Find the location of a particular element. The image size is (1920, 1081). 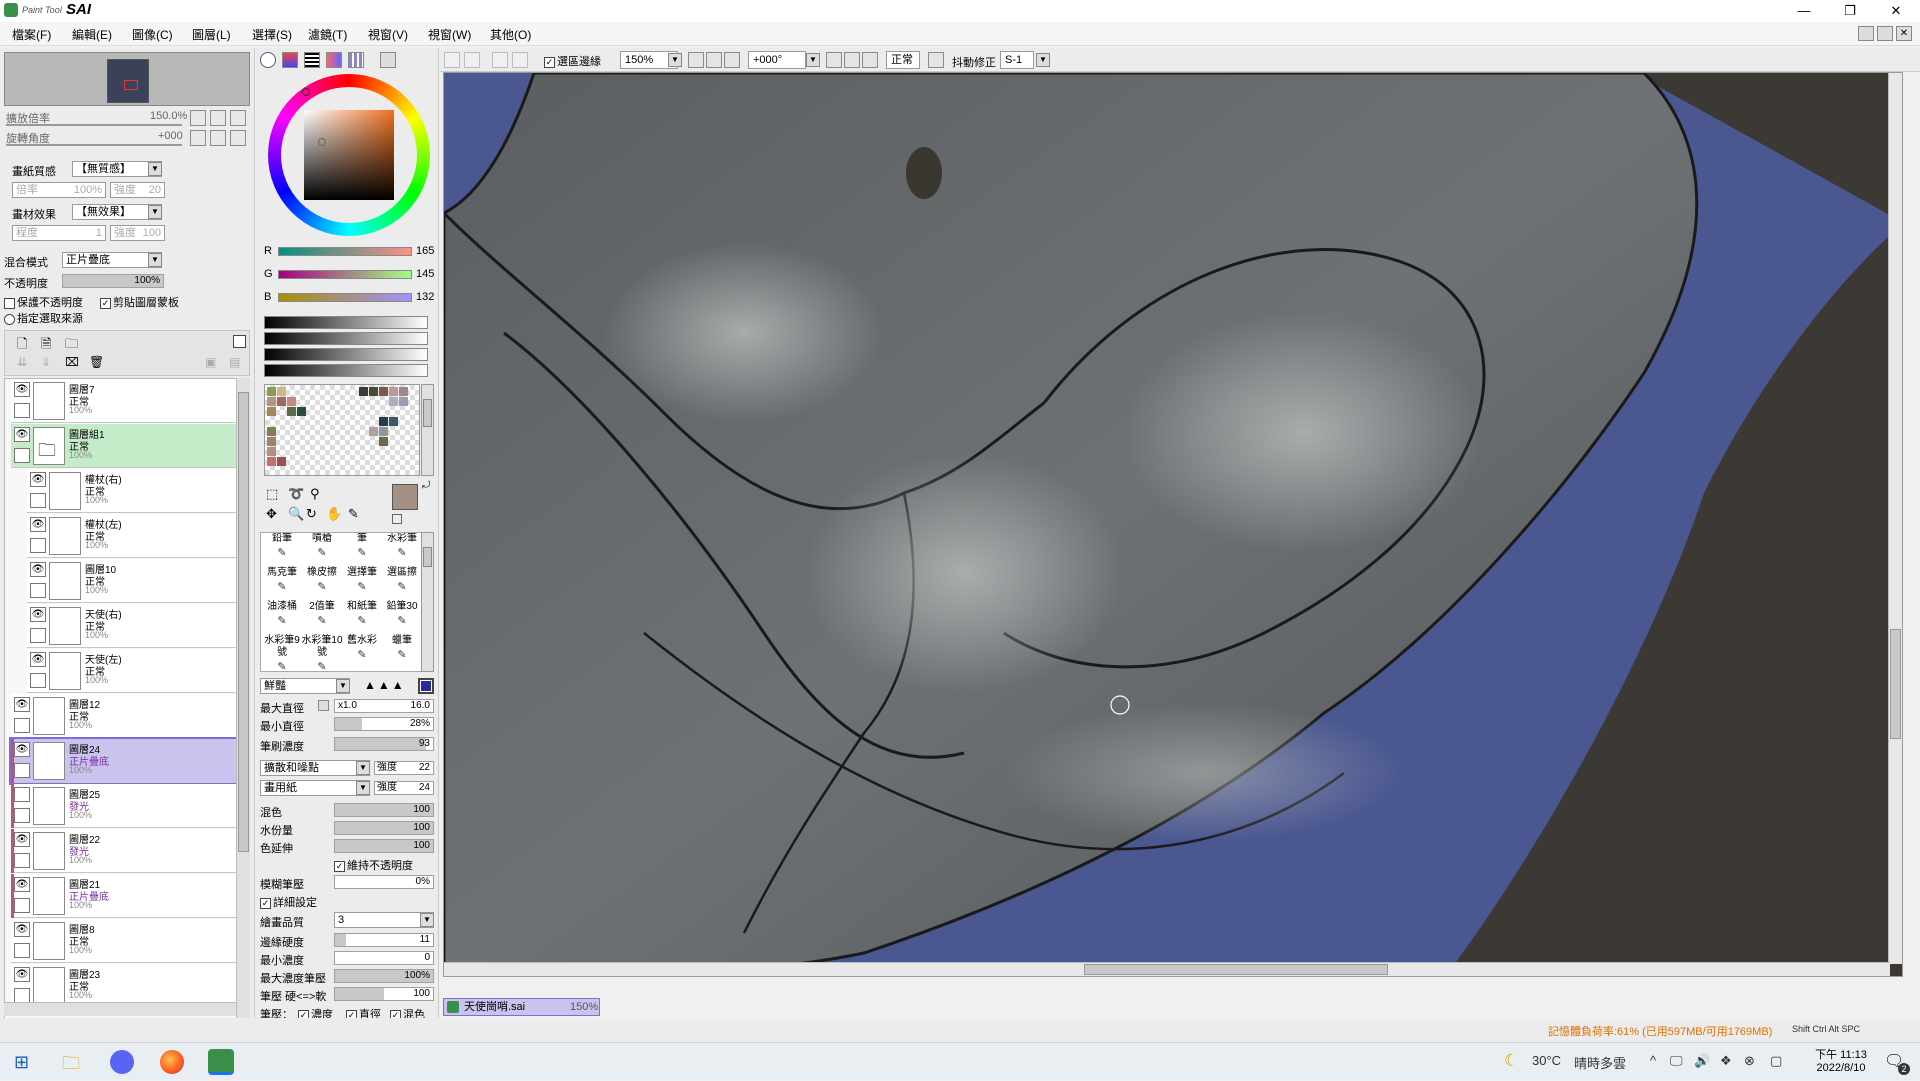

brush-slot: 鉛筆 ✎ is located at coordinates (282, 549).